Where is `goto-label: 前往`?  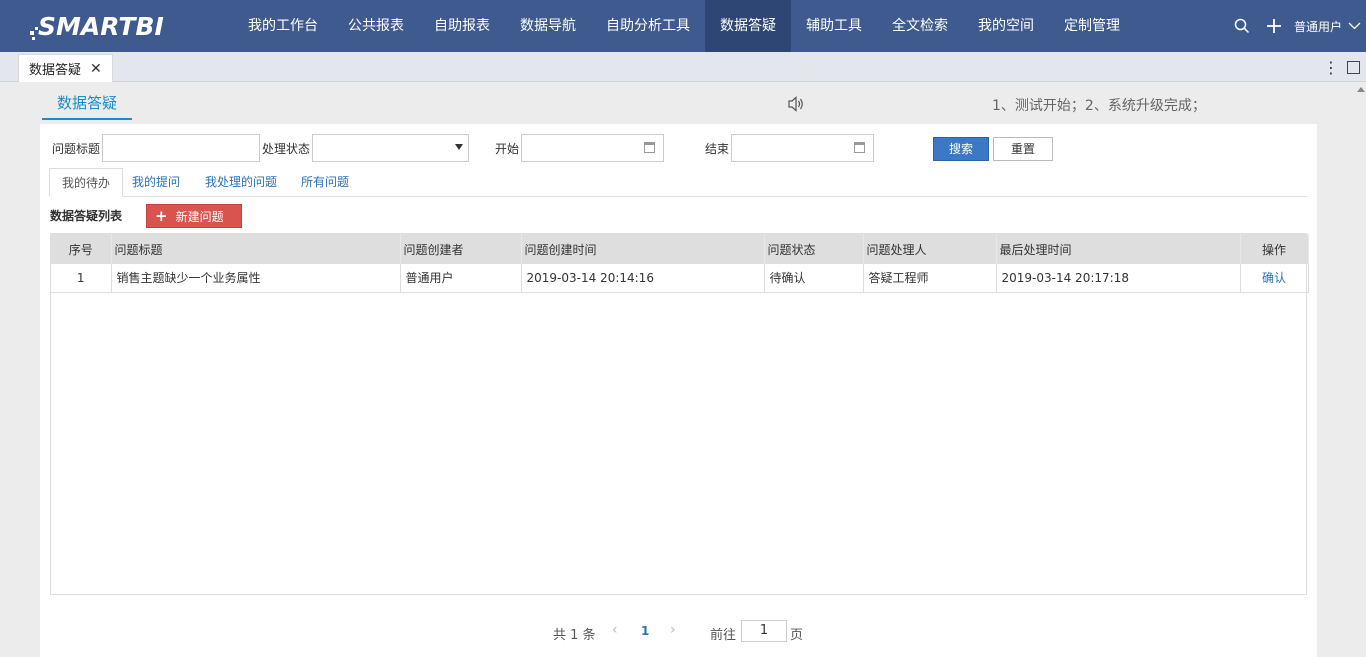
goto-label: 前往 is located at coordinates (723, 635).